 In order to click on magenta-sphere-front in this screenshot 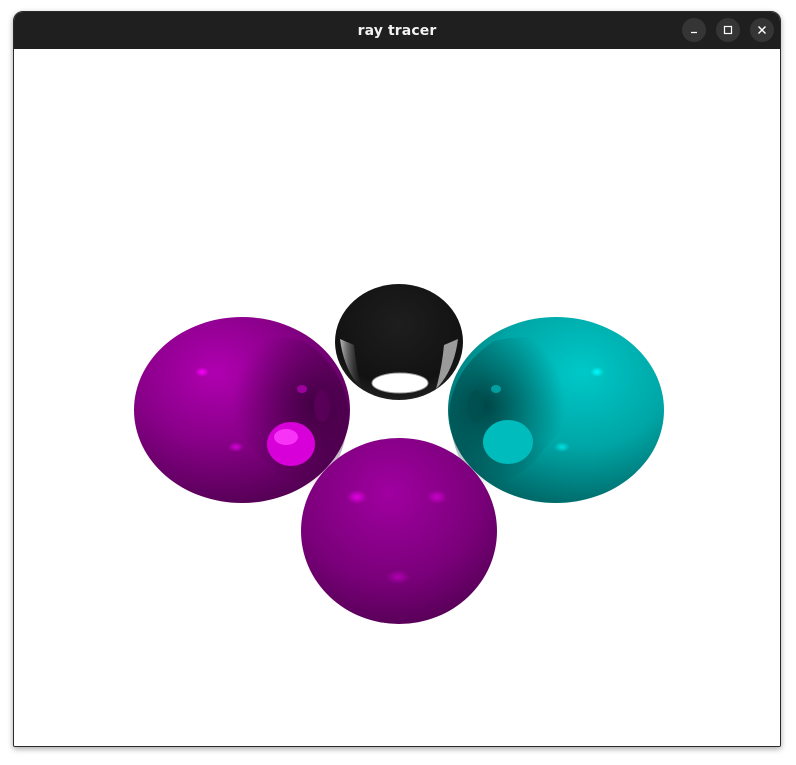, I will do `click(399, 531)`.